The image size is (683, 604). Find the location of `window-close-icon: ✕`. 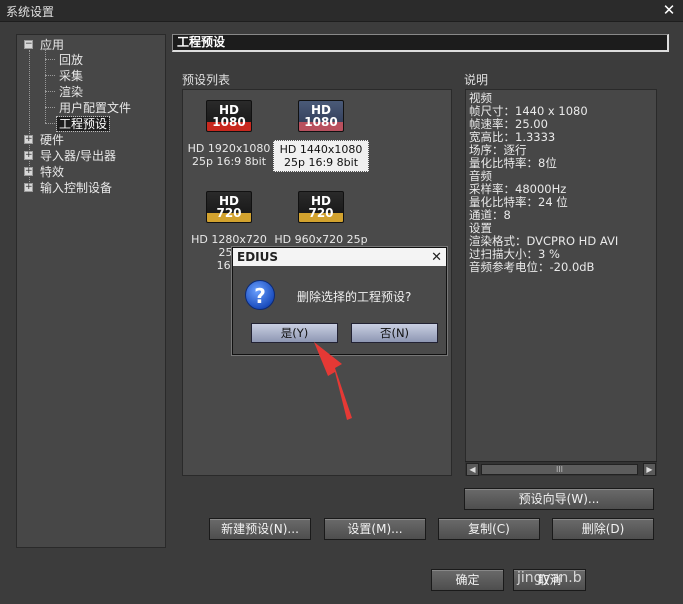

window-close-icon: ✕ is located at coordinates (669, 10).